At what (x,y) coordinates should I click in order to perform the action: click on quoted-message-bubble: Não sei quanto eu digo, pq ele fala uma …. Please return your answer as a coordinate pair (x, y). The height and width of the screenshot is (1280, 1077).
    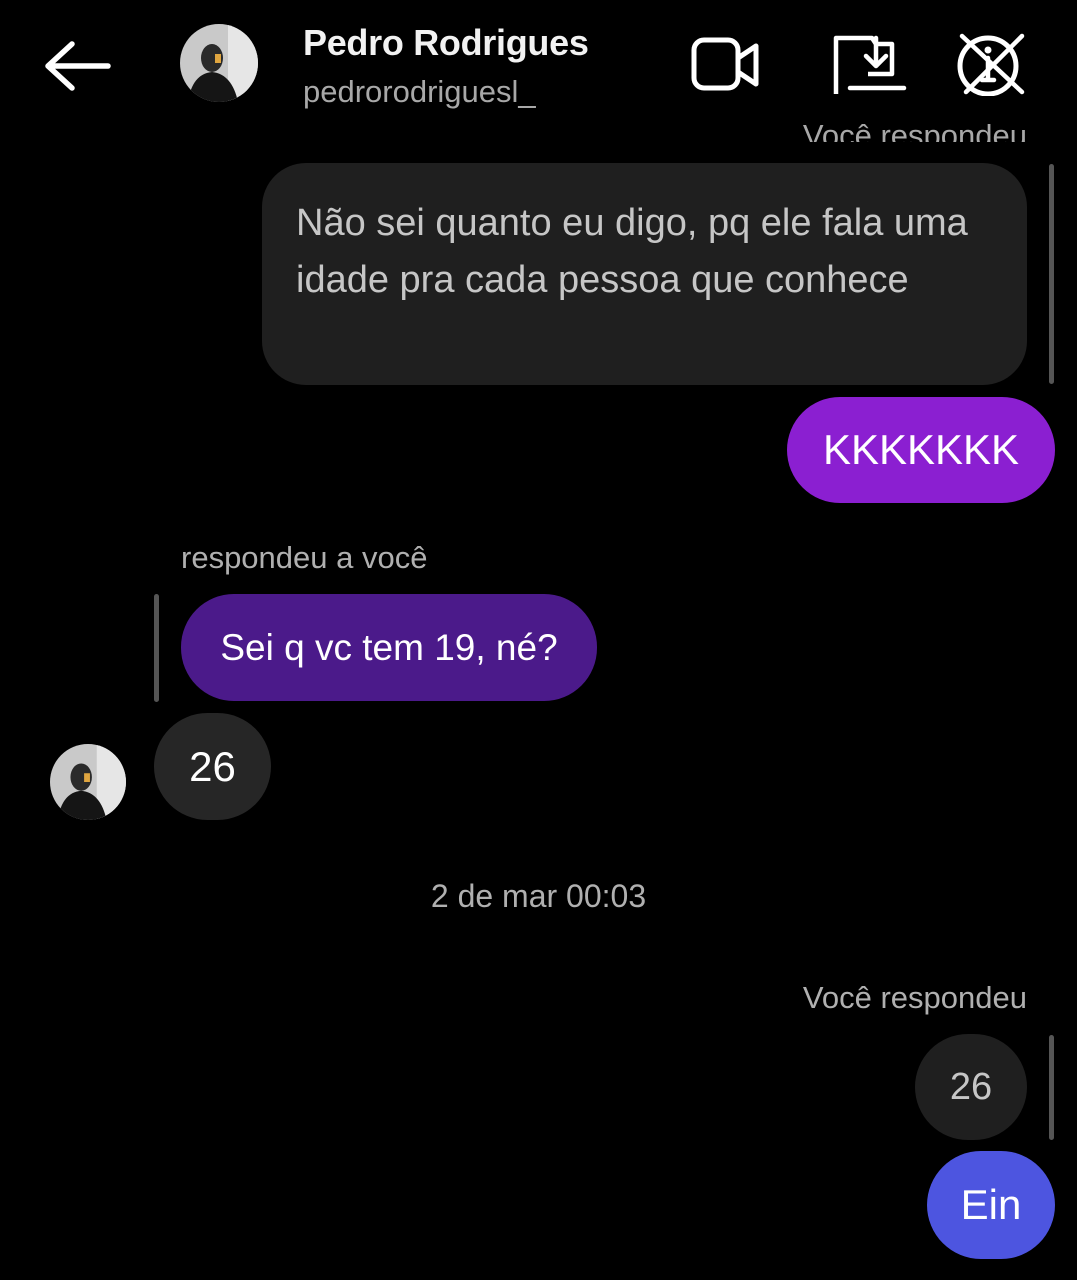
    Looking at the image, I should click on (644, 274).